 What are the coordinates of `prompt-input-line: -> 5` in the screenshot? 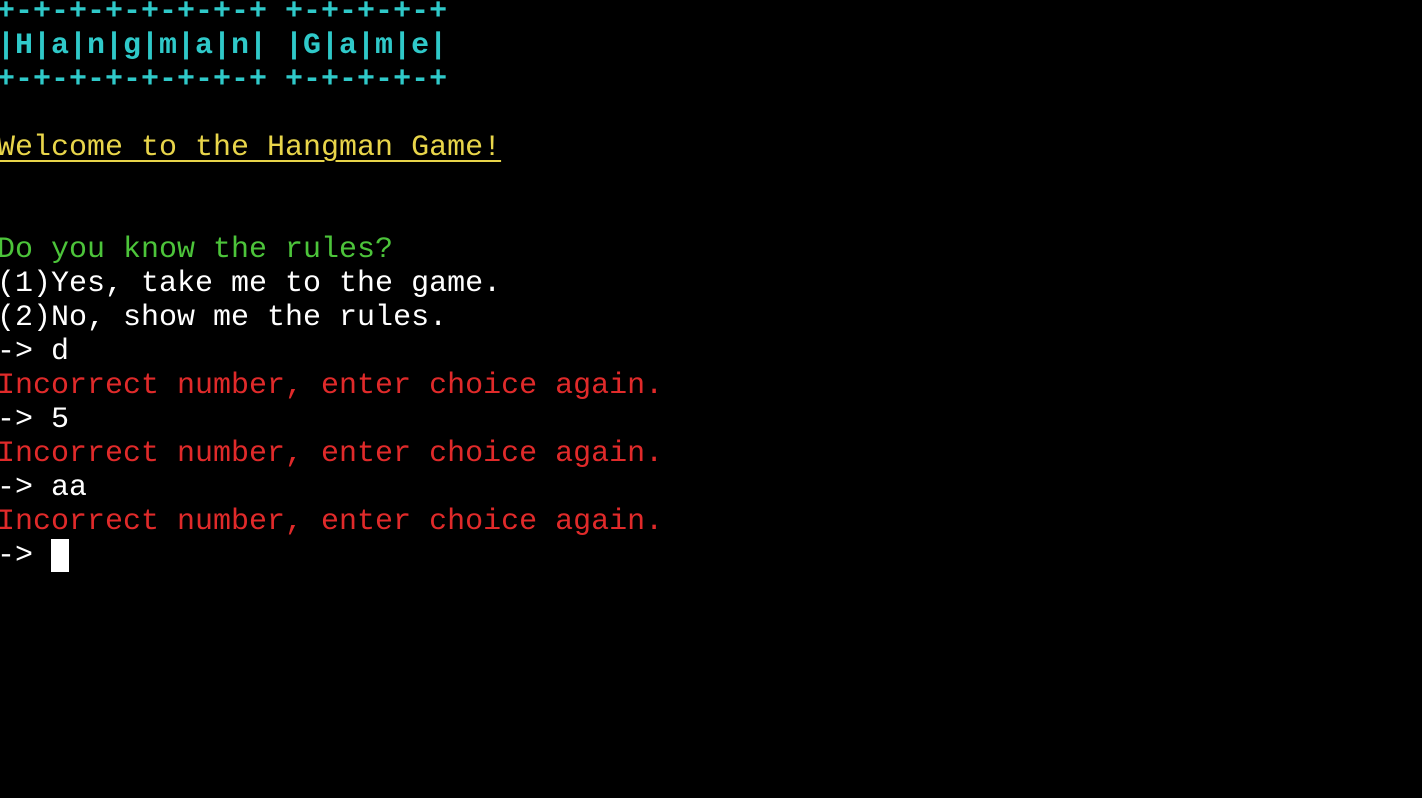 It's located at (35, 420).